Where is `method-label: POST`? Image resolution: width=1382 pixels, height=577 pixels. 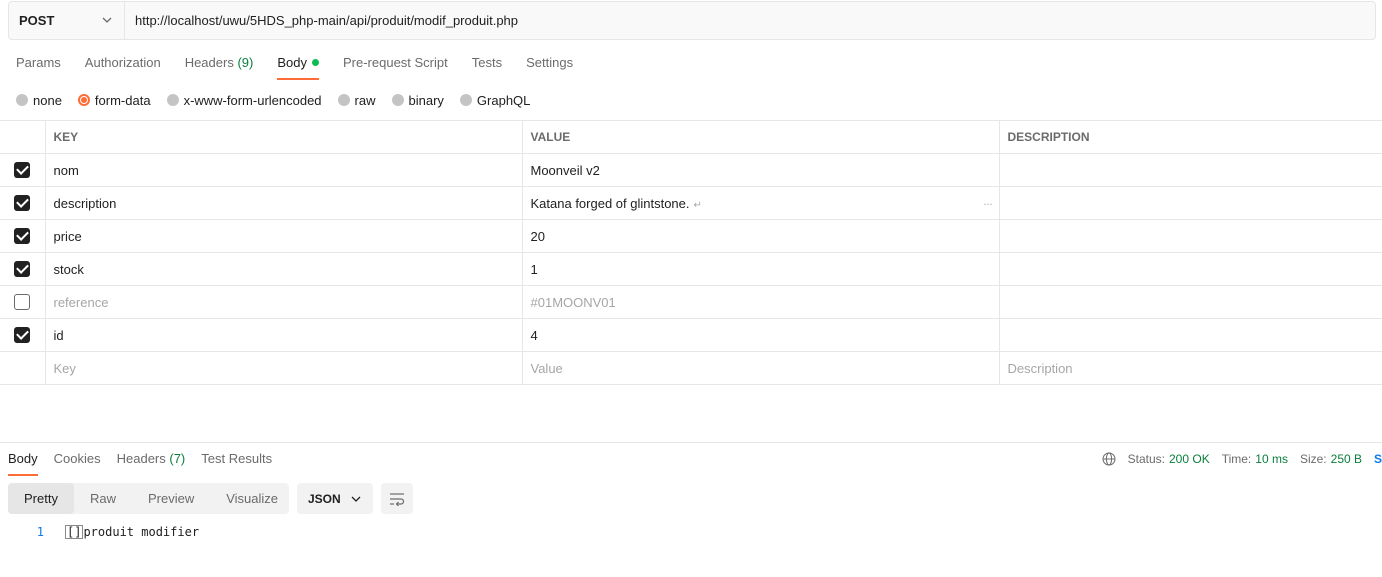 method-label: POST is located at coordinates (37, 20).